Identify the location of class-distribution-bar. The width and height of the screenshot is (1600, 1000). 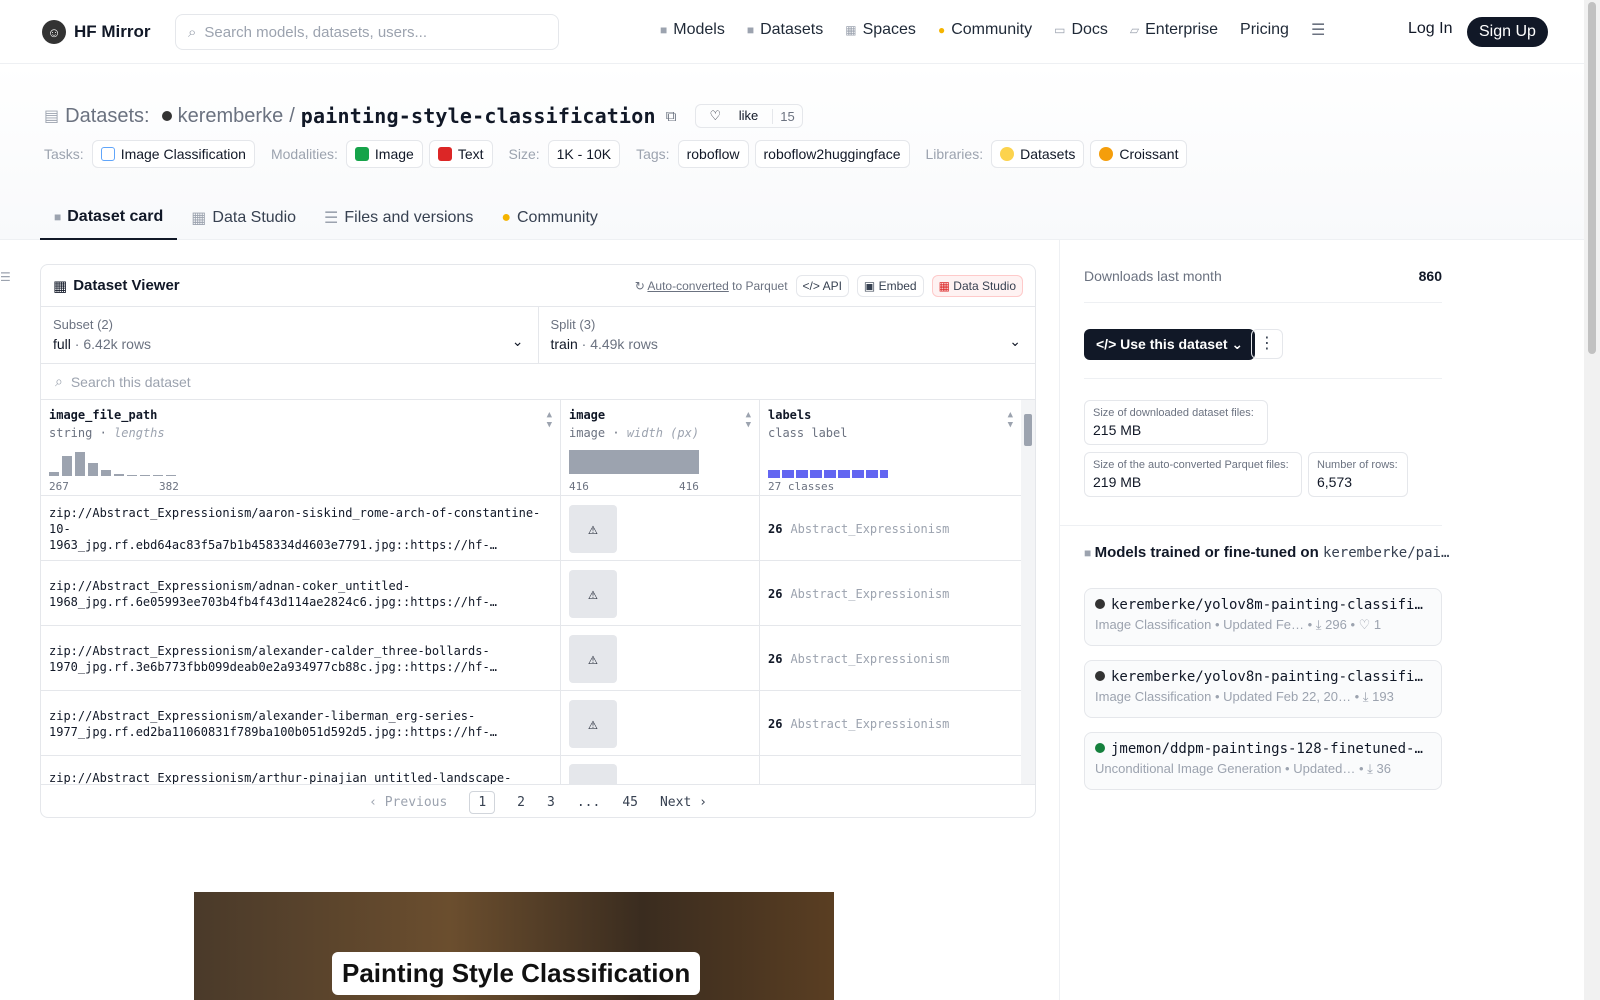
(828, 474).